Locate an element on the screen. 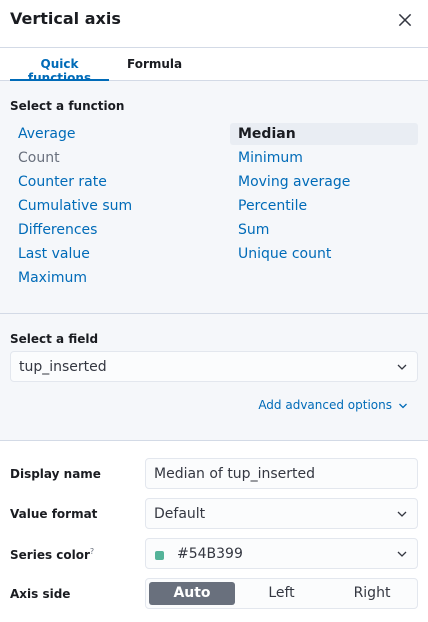  axis-side-button-group: Auto Left Right is located at coordinates (281, 593).